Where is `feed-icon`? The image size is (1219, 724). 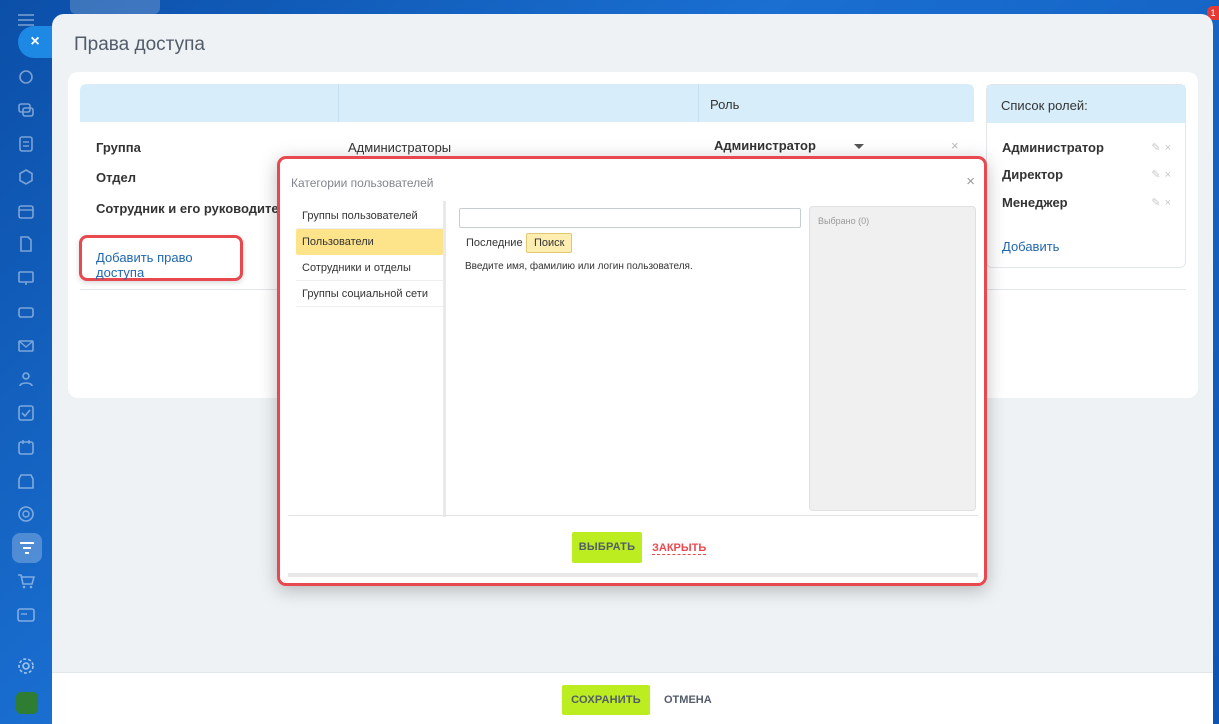
feed-icon is located at coordinates (26, 144).